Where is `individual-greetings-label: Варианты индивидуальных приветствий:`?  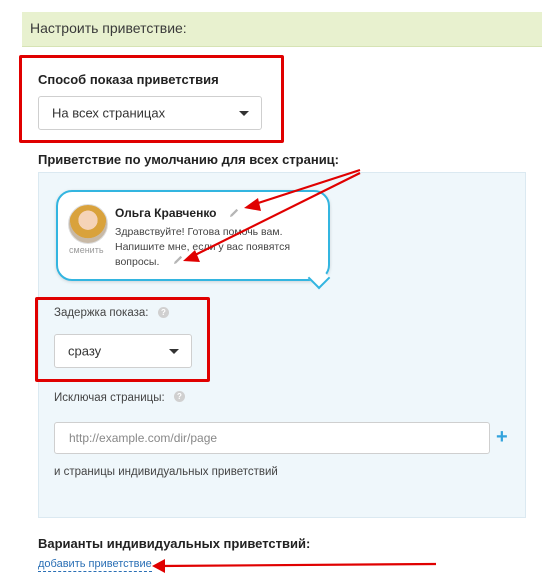 individual-greetings-label: Варианты индивидуальных приветствий: is located at coordinates (174, 543).